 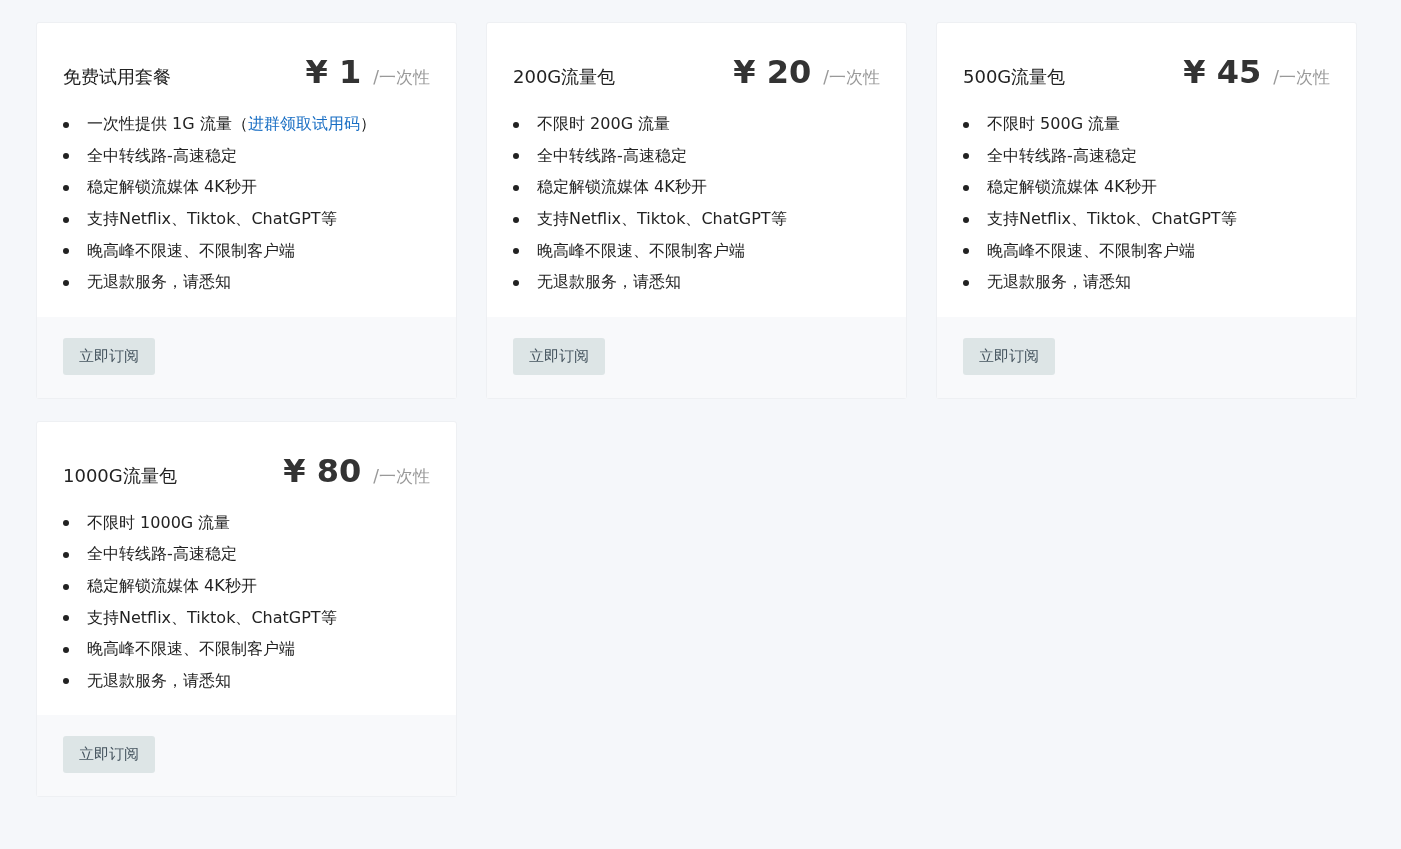 What do you see at coordinates (1014, 77) in the screenshot?
I see `plan-name: 500G流量包` at bounding box center [1014, 77].